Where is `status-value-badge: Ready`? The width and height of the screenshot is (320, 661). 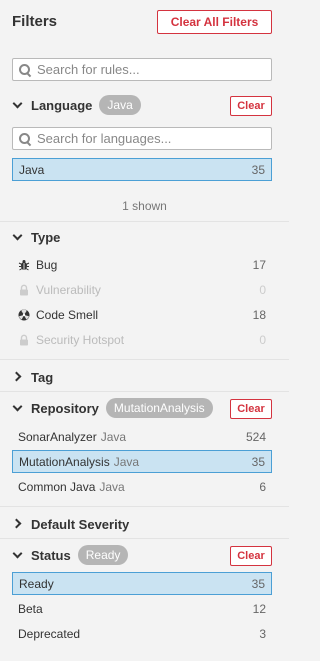
status-value-badge: Ready is located at coordinates (103, 555).